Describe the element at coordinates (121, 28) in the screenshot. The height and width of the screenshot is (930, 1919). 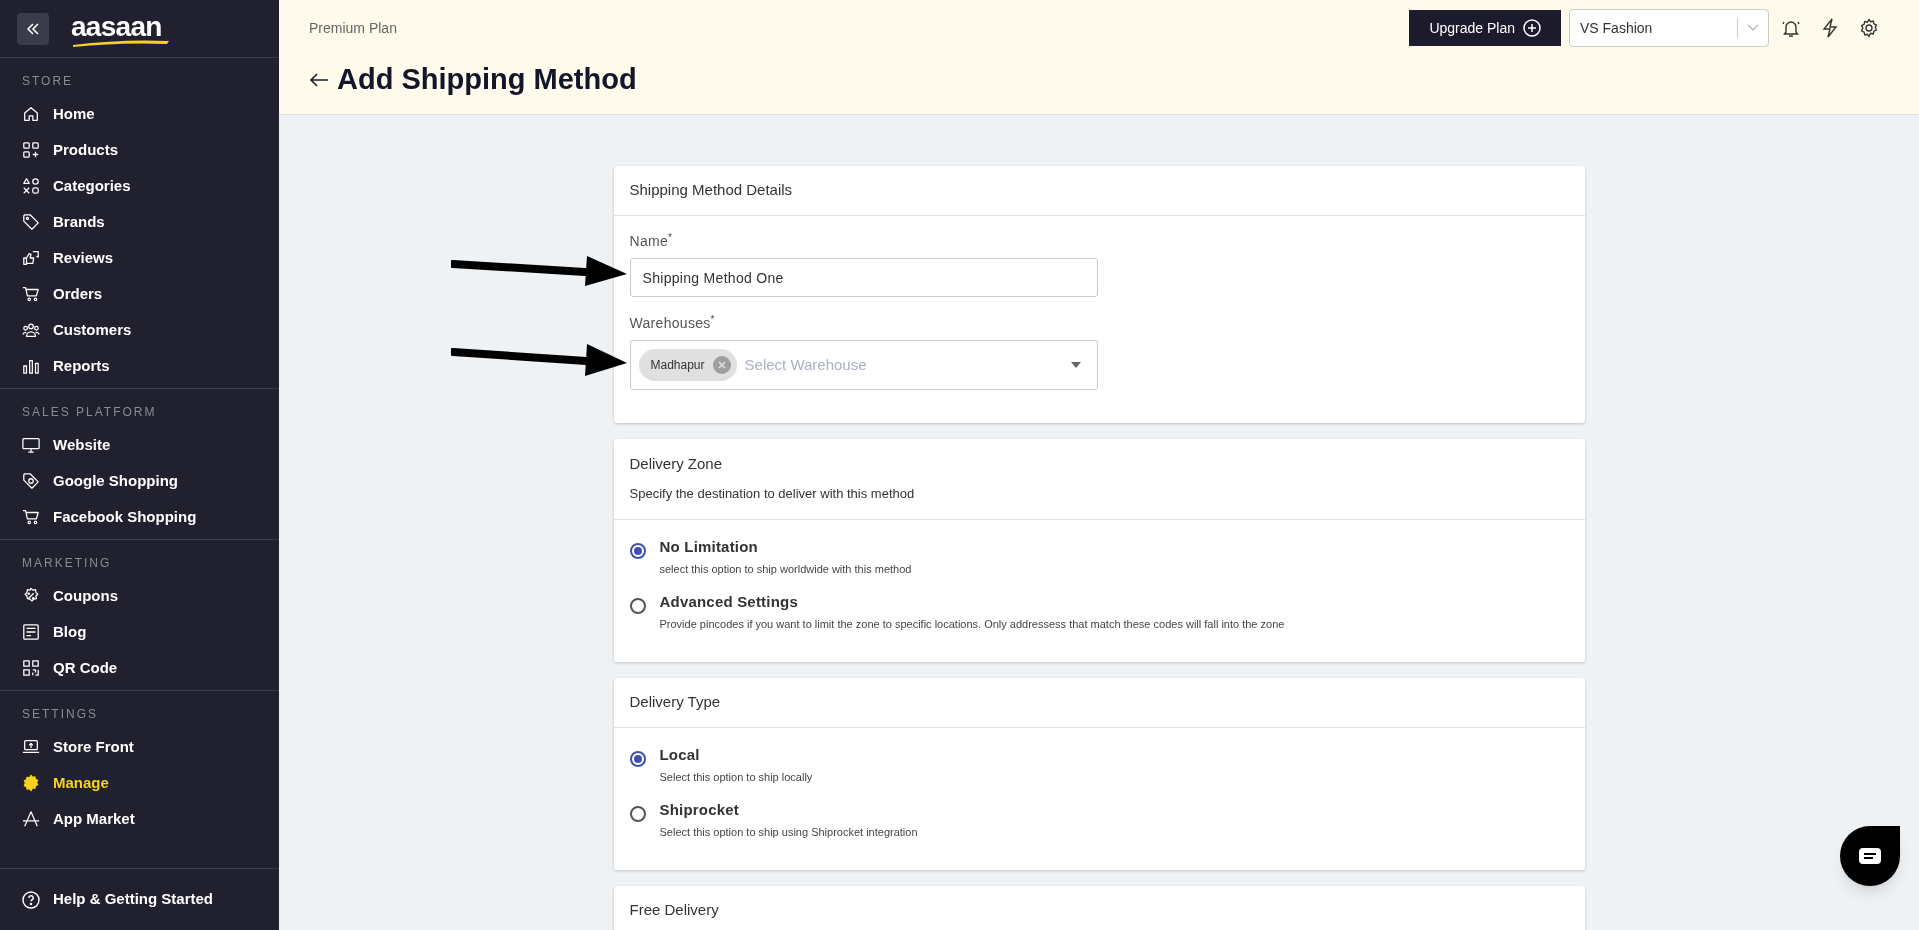
I see `logo: aasaan` at that location.